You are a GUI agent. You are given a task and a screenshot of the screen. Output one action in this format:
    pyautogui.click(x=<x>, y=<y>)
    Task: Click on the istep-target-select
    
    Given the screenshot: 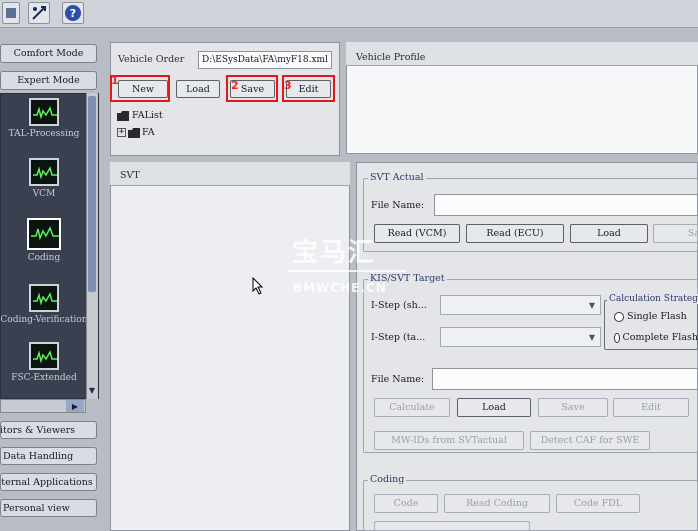 What is the action you would take?
    pyautogui.click(x=520, y=337)
    